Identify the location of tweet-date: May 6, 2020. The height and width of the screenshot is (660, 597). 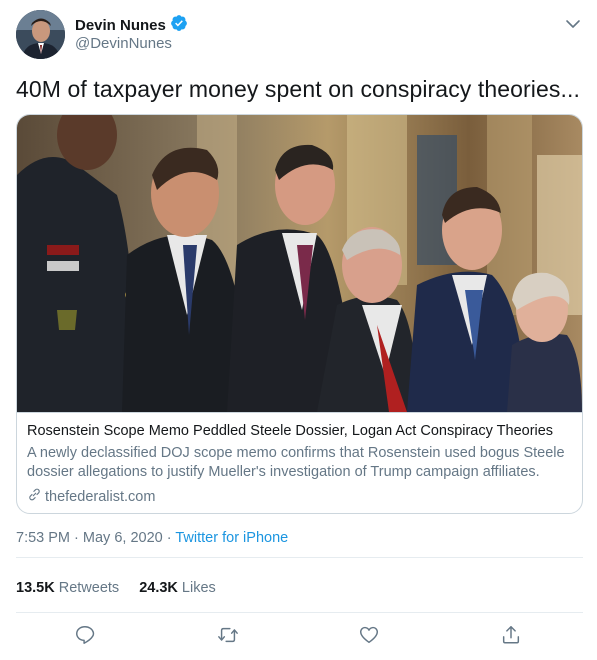
(123, 538).